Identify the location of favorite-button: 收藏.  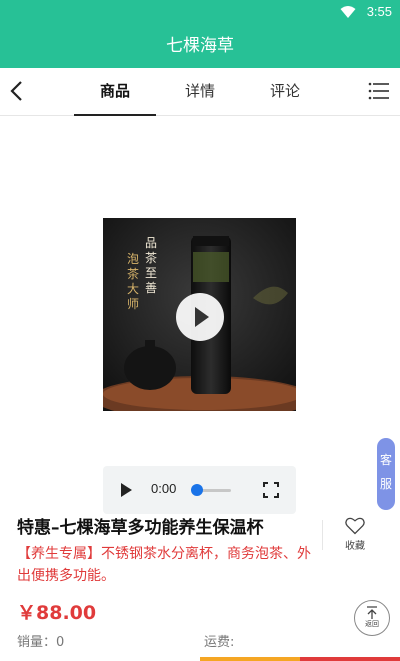
(355, 534).